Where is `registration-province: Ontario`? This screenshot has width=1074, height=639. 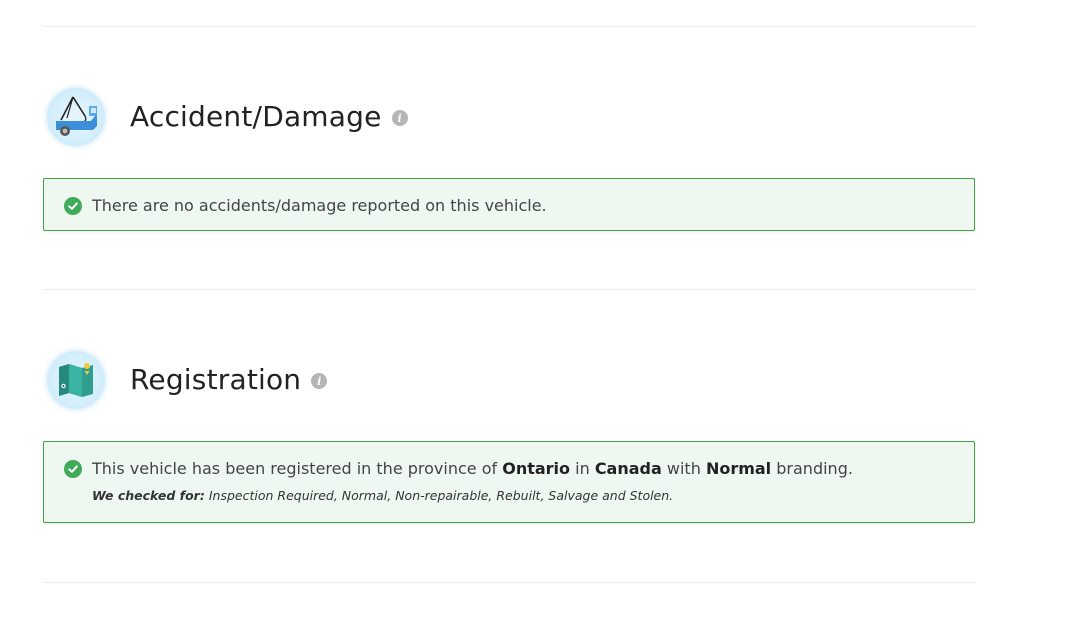 registration-province: Ontario is located at coordinates (536, 468).